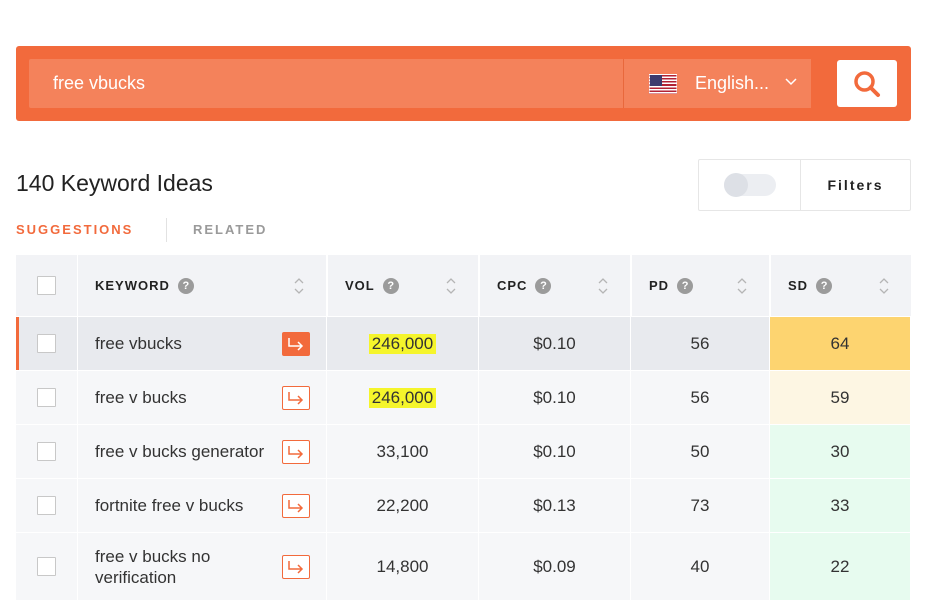 The image size is (931, 611). What do you see at coordinates (840, 505) in the screenshot?
I see `sd-value: 33` at bounding box center [840, 505].